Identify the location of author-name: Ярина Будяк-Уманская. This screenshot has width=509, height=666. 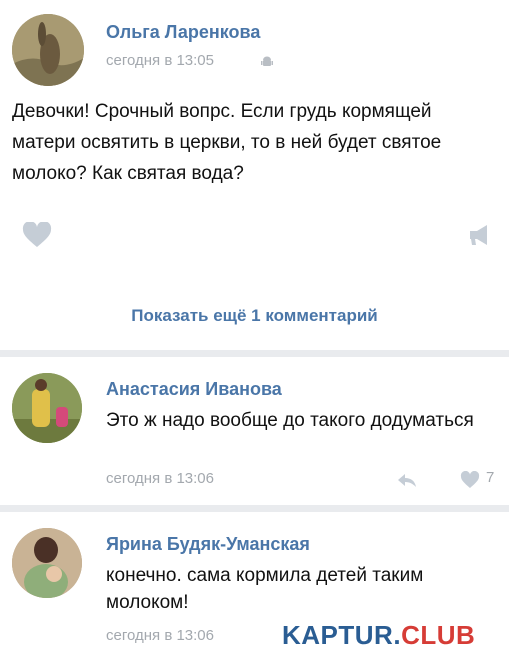
(208, 544).